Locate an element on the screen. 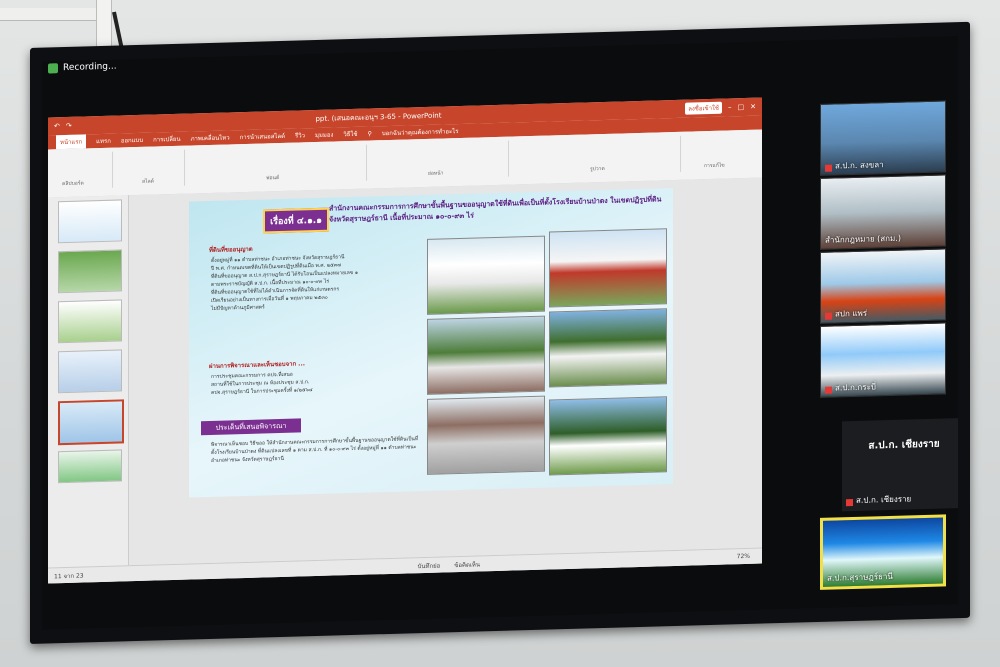 The height and width of the screenshot is (667, 1000). ribbon-clipboard: คลิปบอร์ด is located at coordinates (82, 170).